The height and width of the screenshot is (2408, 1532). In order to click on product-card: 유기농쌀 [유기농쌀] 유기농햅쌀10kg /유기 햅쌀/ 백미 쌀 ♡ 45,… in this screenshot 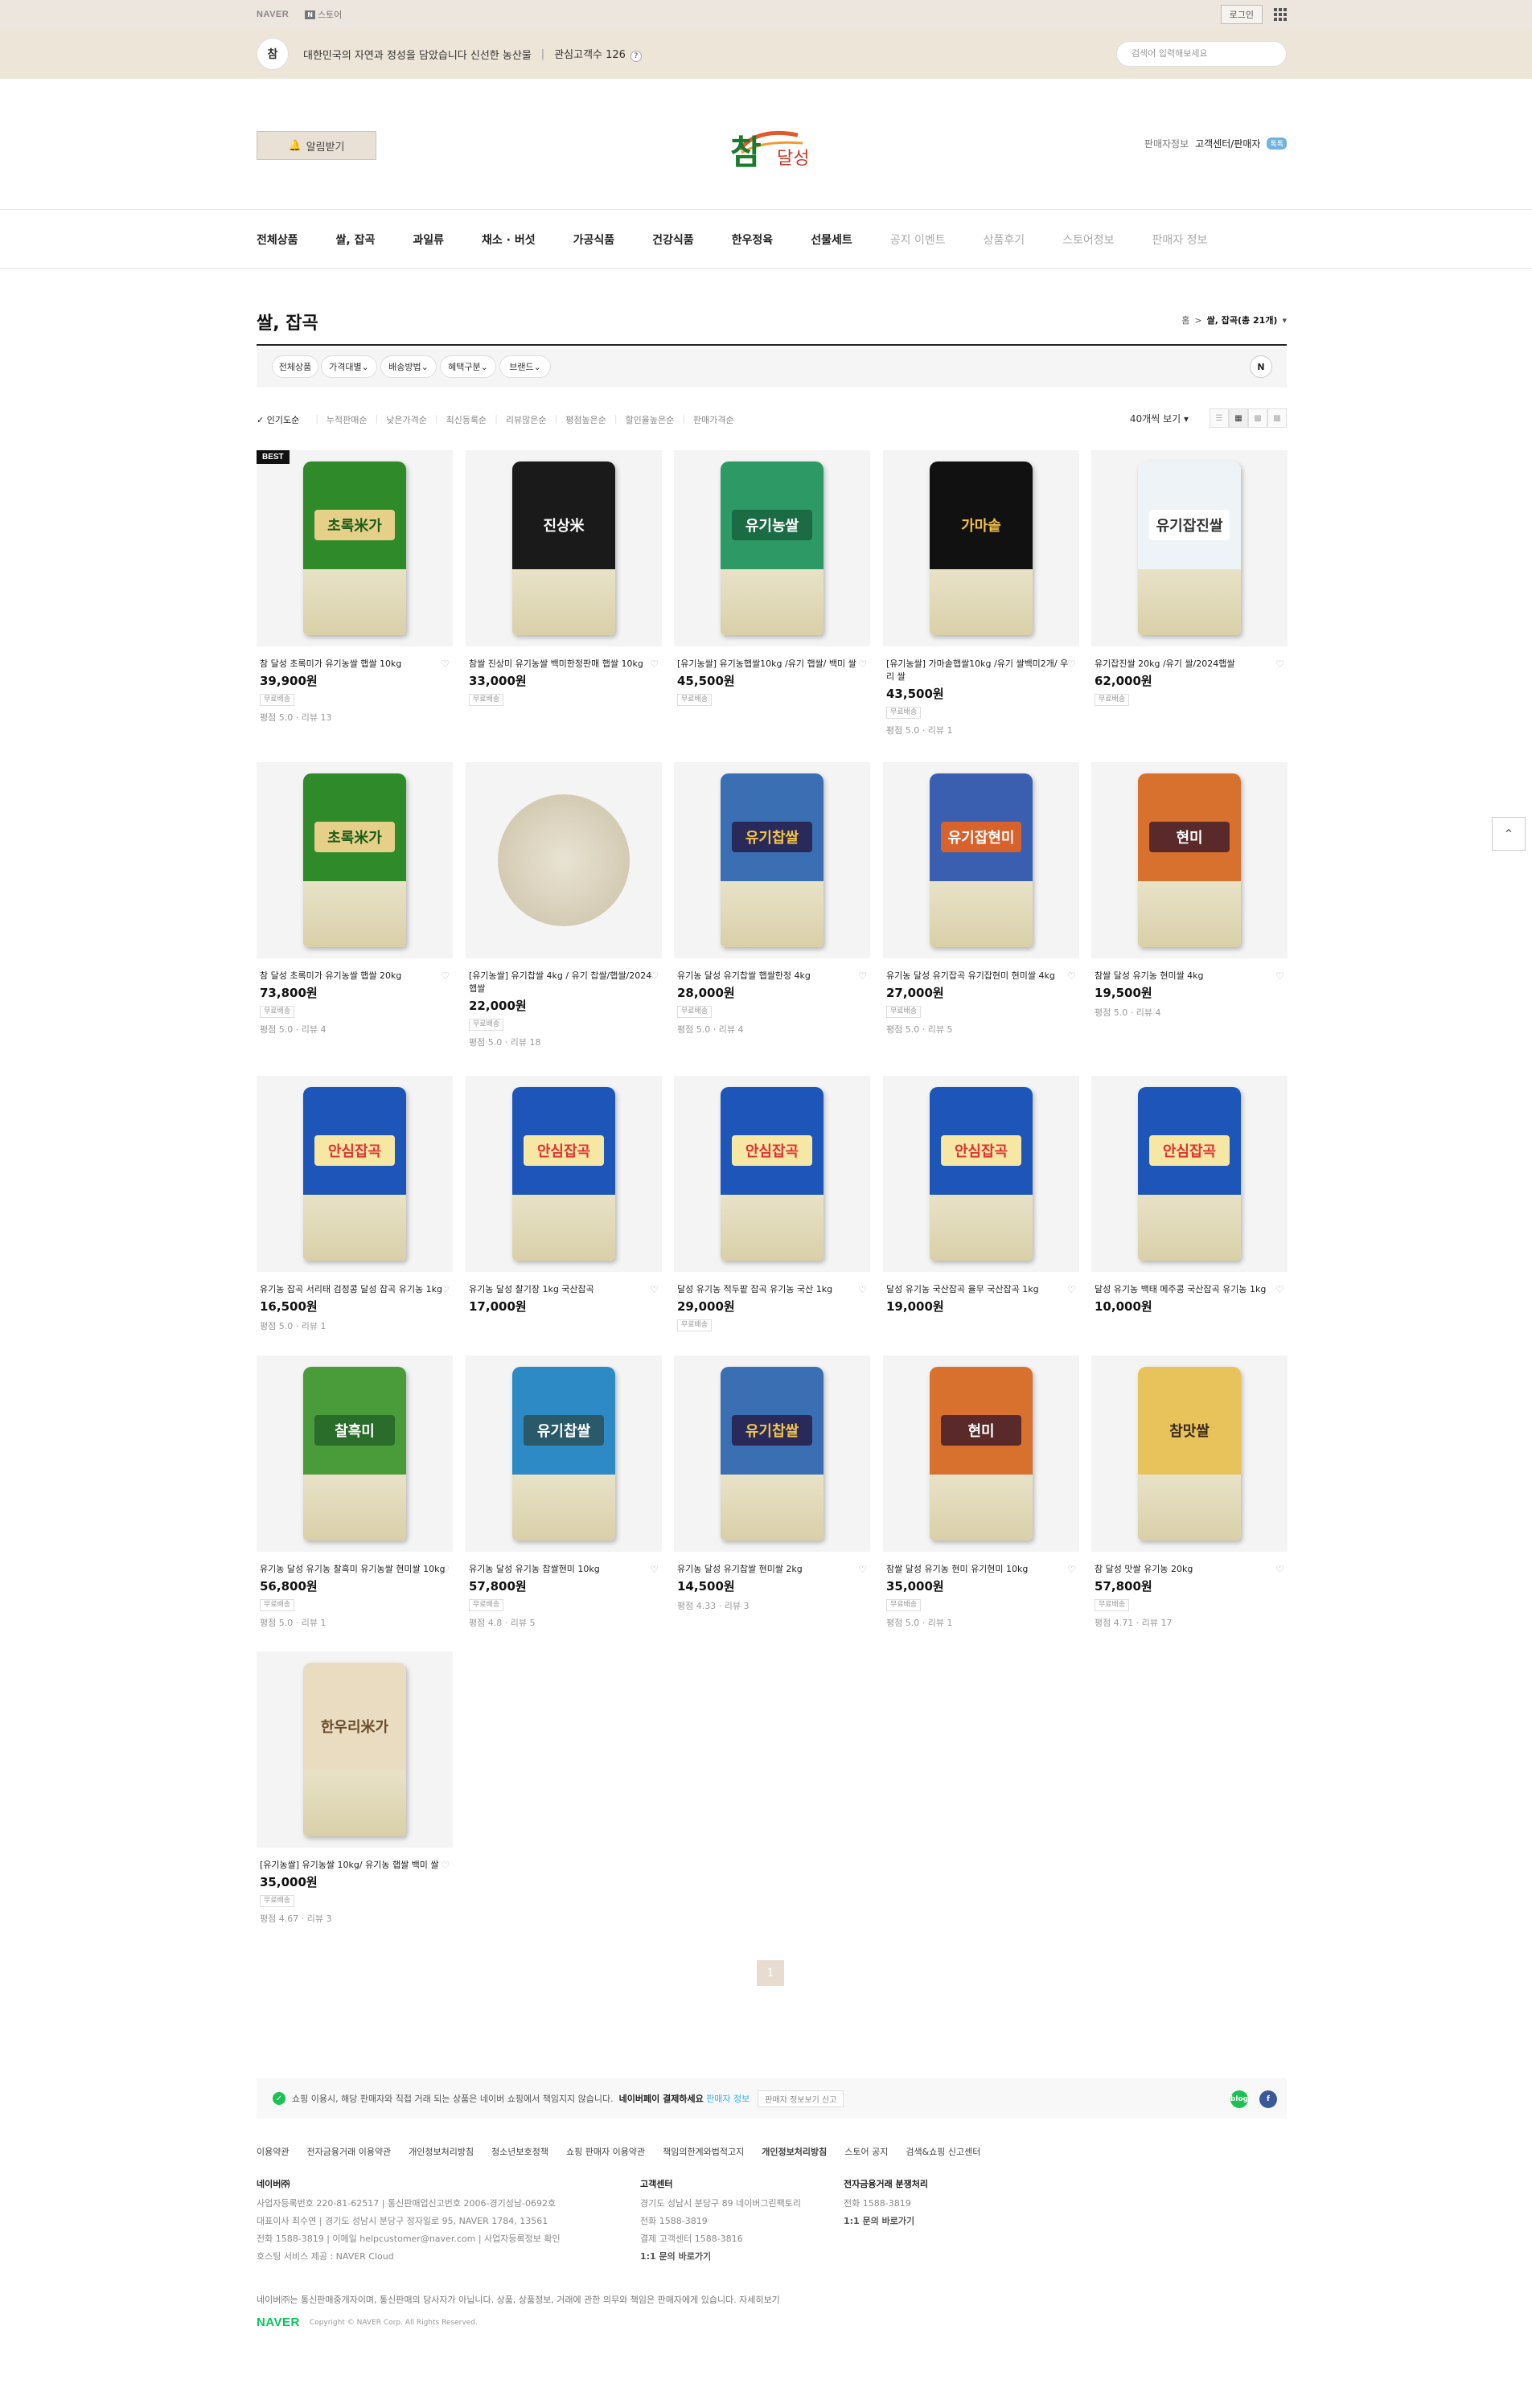, I will do `click(772, 578)`.